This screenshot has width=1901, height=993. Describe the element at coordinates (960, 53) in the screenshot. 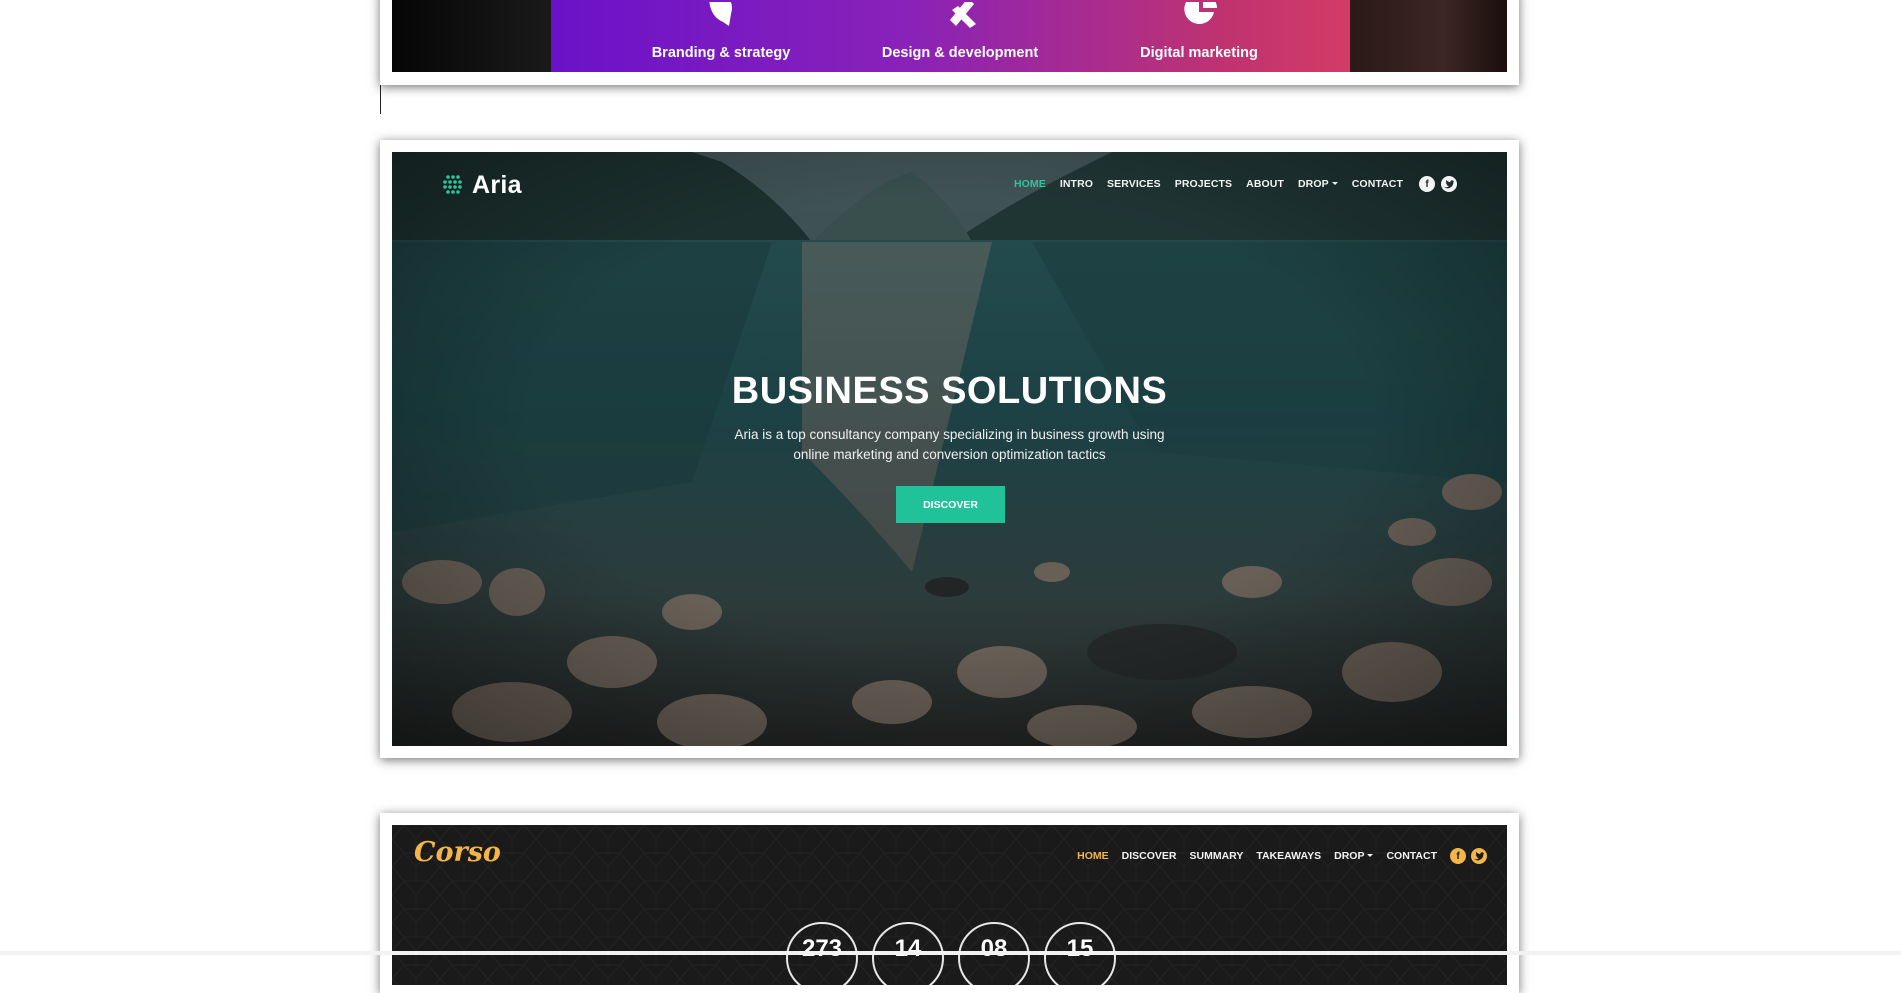

I see `service-label: Design & development` at that location.